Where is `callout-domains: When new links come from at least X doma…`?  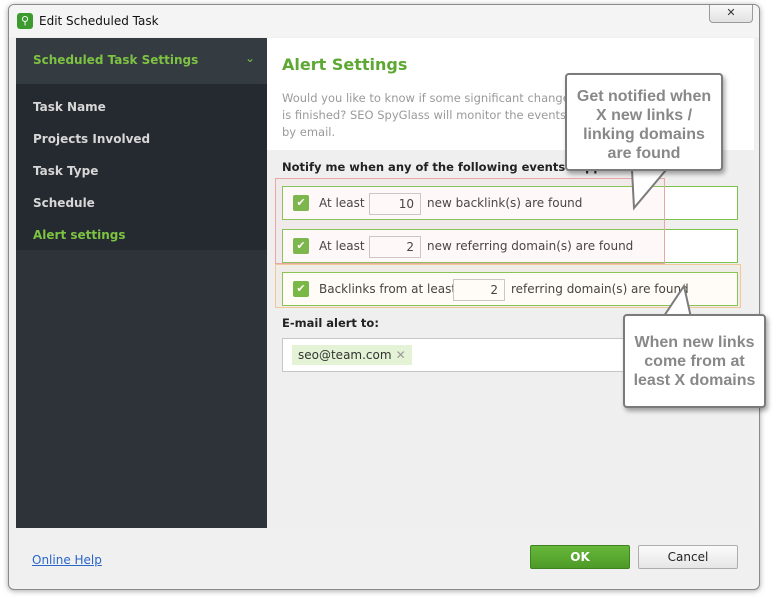 callout-domains: When new links come from at least X doma… is located at coordinates (694, 361).